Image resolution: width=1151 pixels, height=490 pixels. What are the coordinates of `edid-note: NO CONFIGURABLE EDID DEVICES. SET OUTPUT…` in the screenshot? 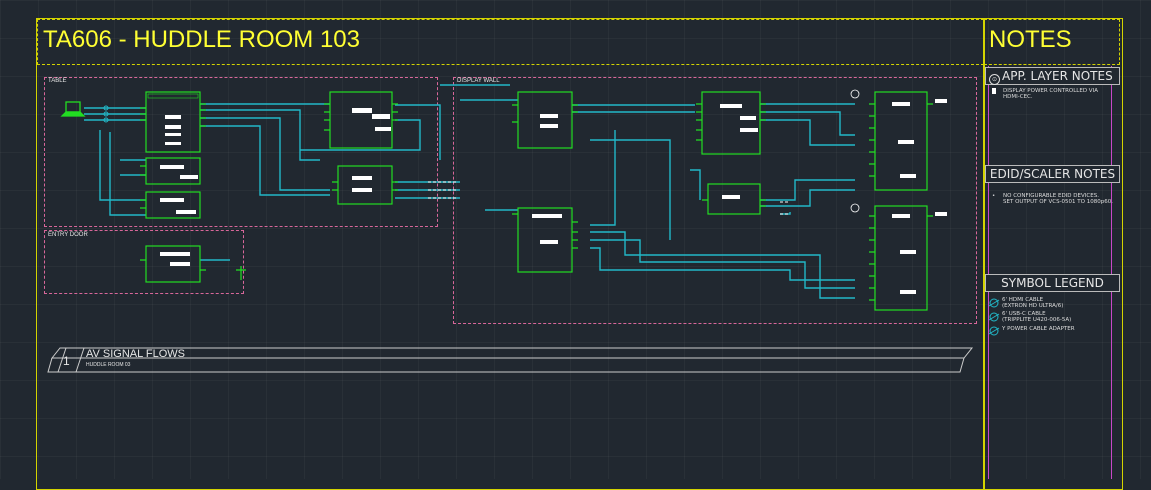 It's located at (1058, 199).